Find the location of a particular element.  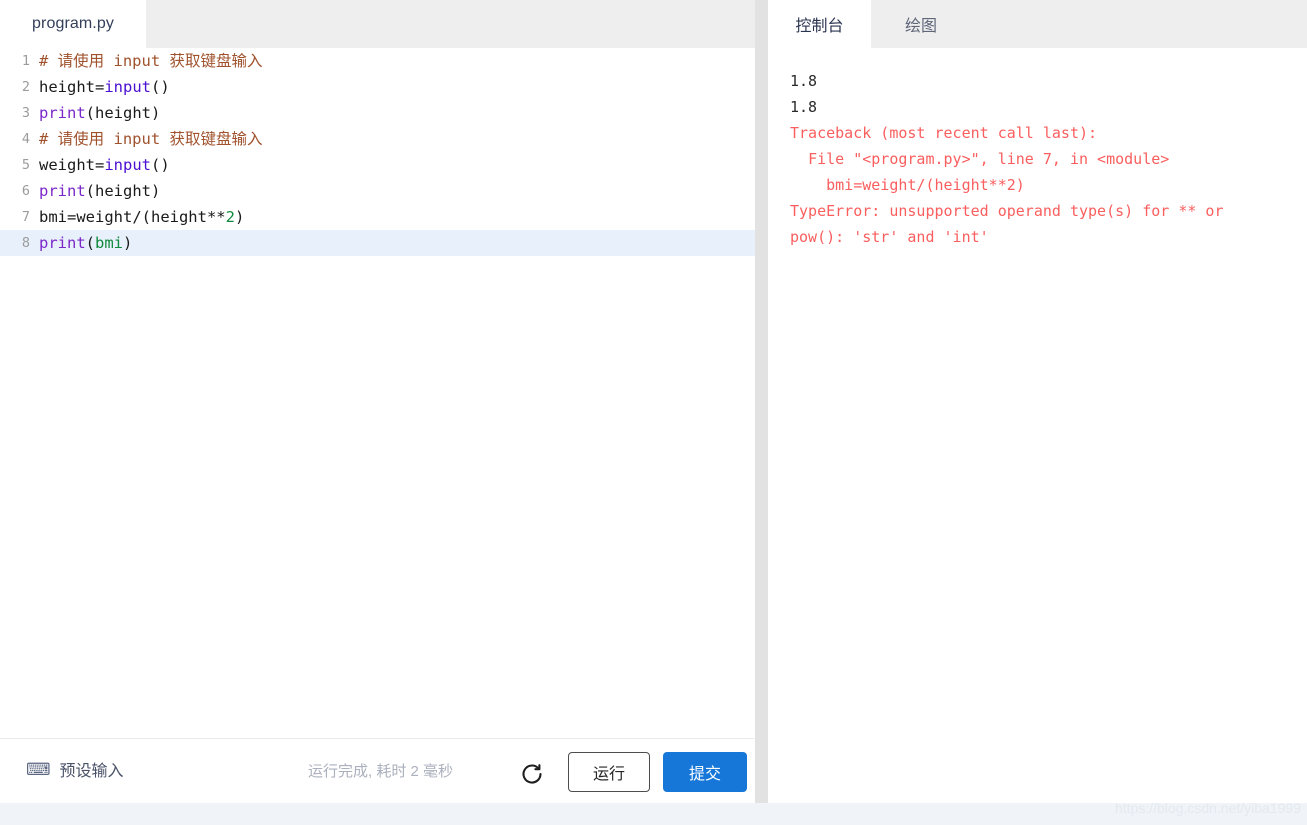

console-output-line: Traceback (most recent call last): is located at coordinates (944, 133).